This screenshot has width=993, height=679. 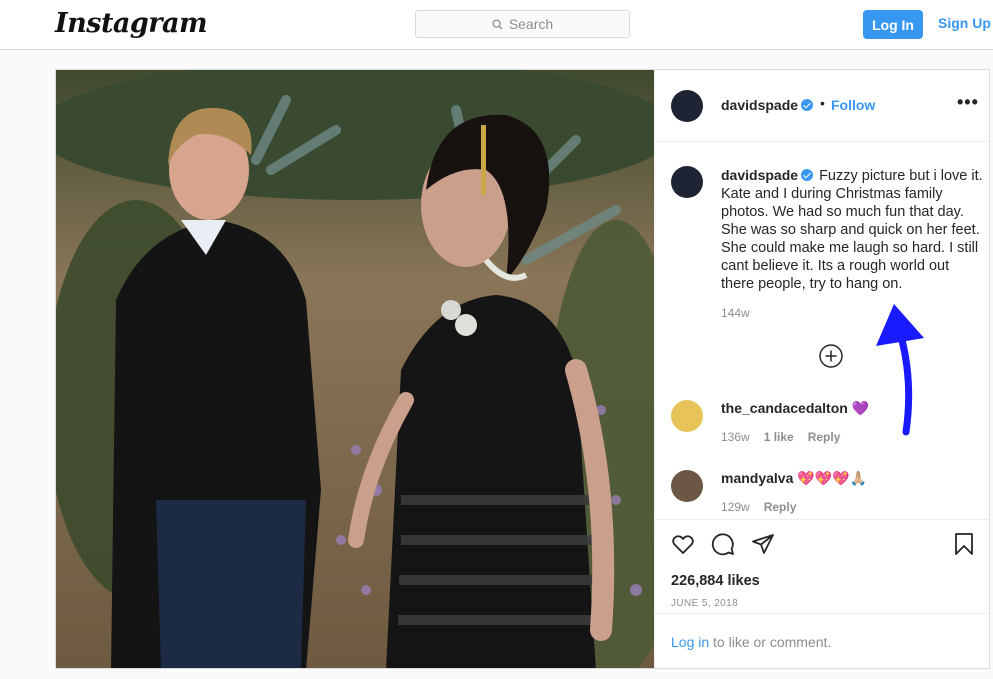 What do you see at coordinates (763, 544) in the screenshot?
I see `share-icon` at bounding box center [763, 544].